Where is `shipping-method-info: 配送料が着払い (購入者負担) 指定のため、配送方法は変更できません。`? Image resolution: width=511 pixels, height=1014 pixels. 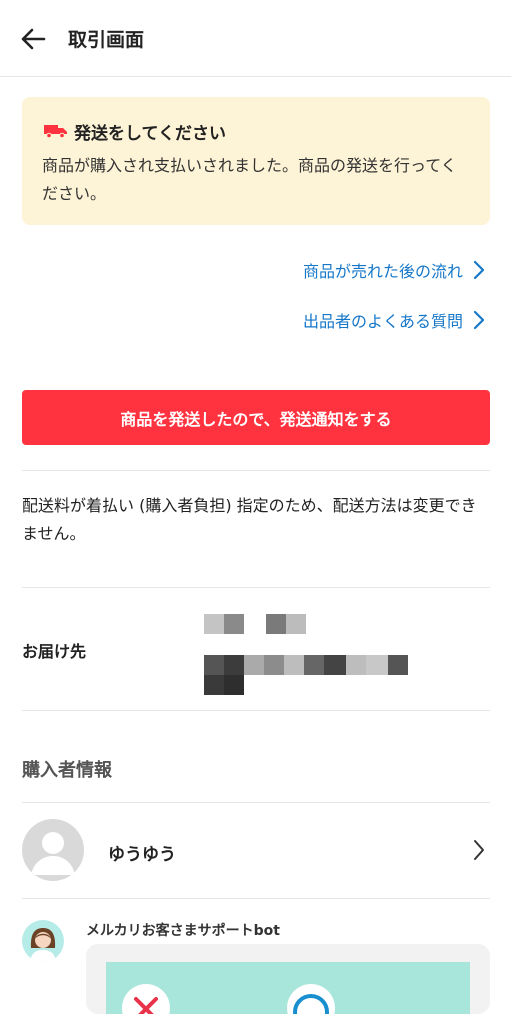 shipping-method-info: 配送料が着払い (購入者負担) 指定のため、配送方法は変更できません。 is located at coordinates (249, 519).